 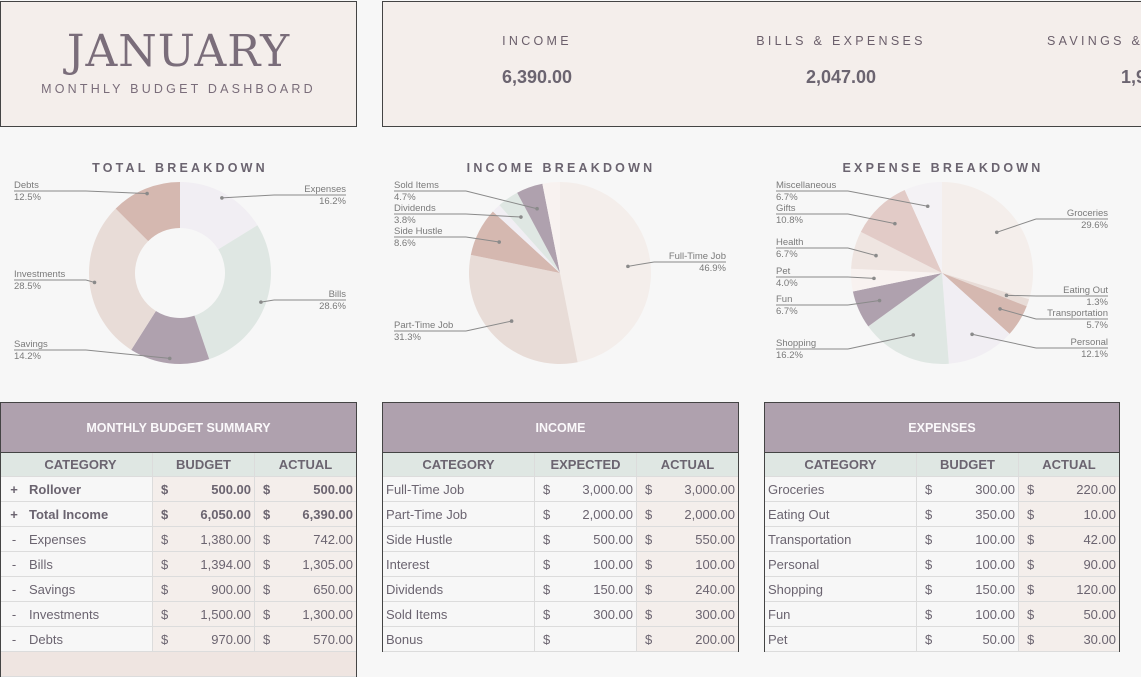 I want to click on actual-cell: $650.00, so click(x=305, y=589).